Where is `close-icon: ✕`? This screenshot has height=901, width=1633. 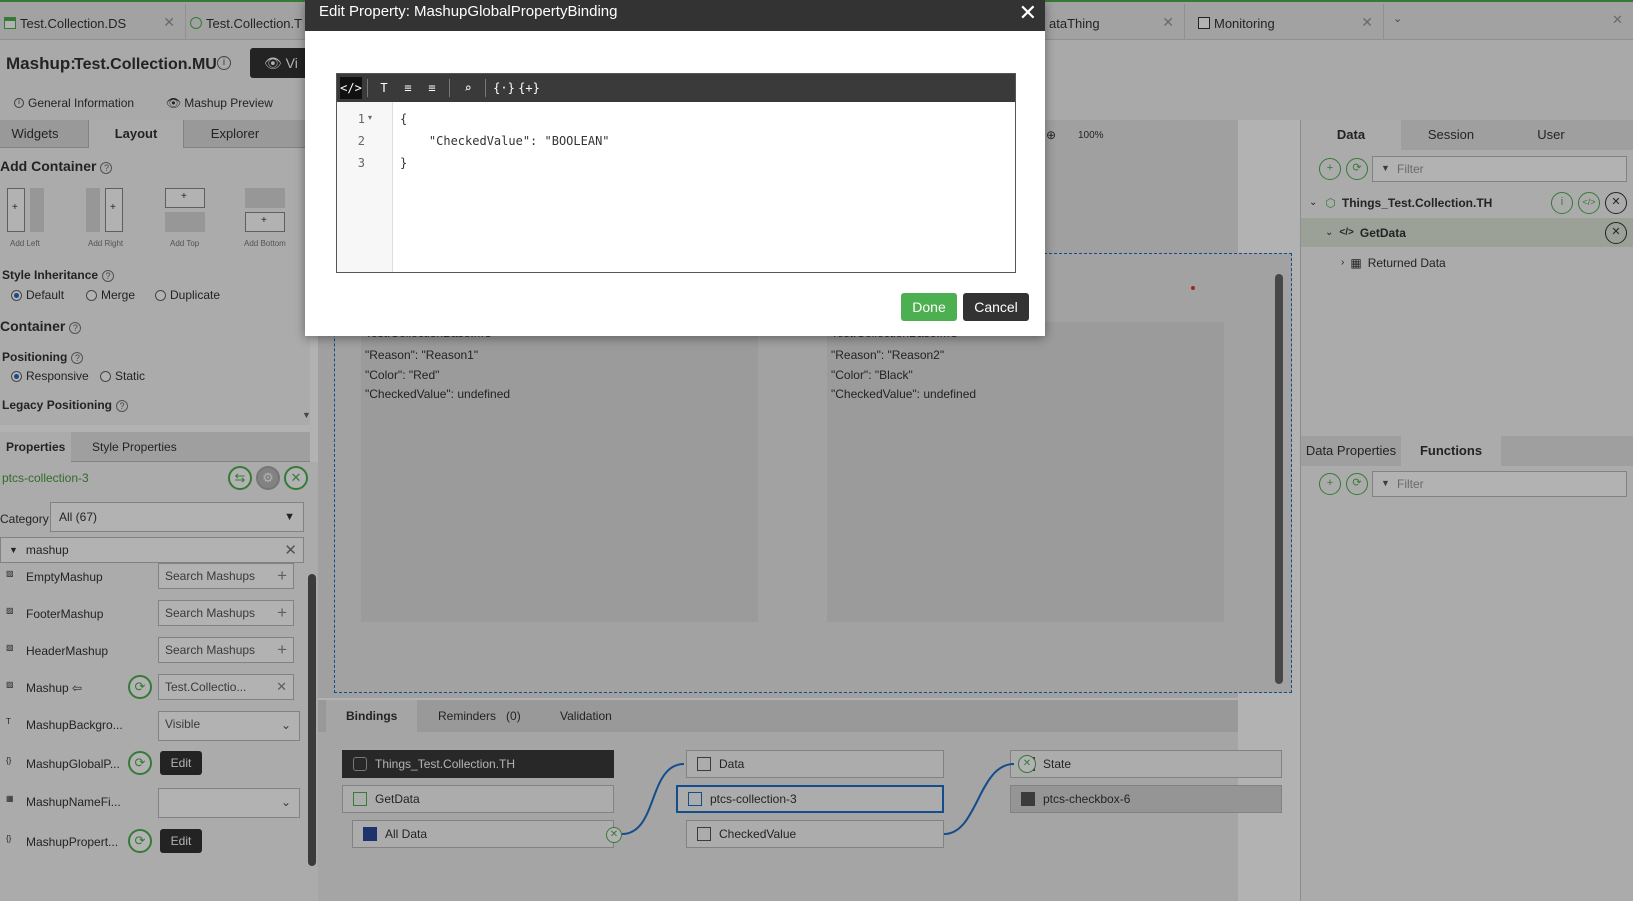
close-icon: ✕ is located at coordinates (1028, 13).